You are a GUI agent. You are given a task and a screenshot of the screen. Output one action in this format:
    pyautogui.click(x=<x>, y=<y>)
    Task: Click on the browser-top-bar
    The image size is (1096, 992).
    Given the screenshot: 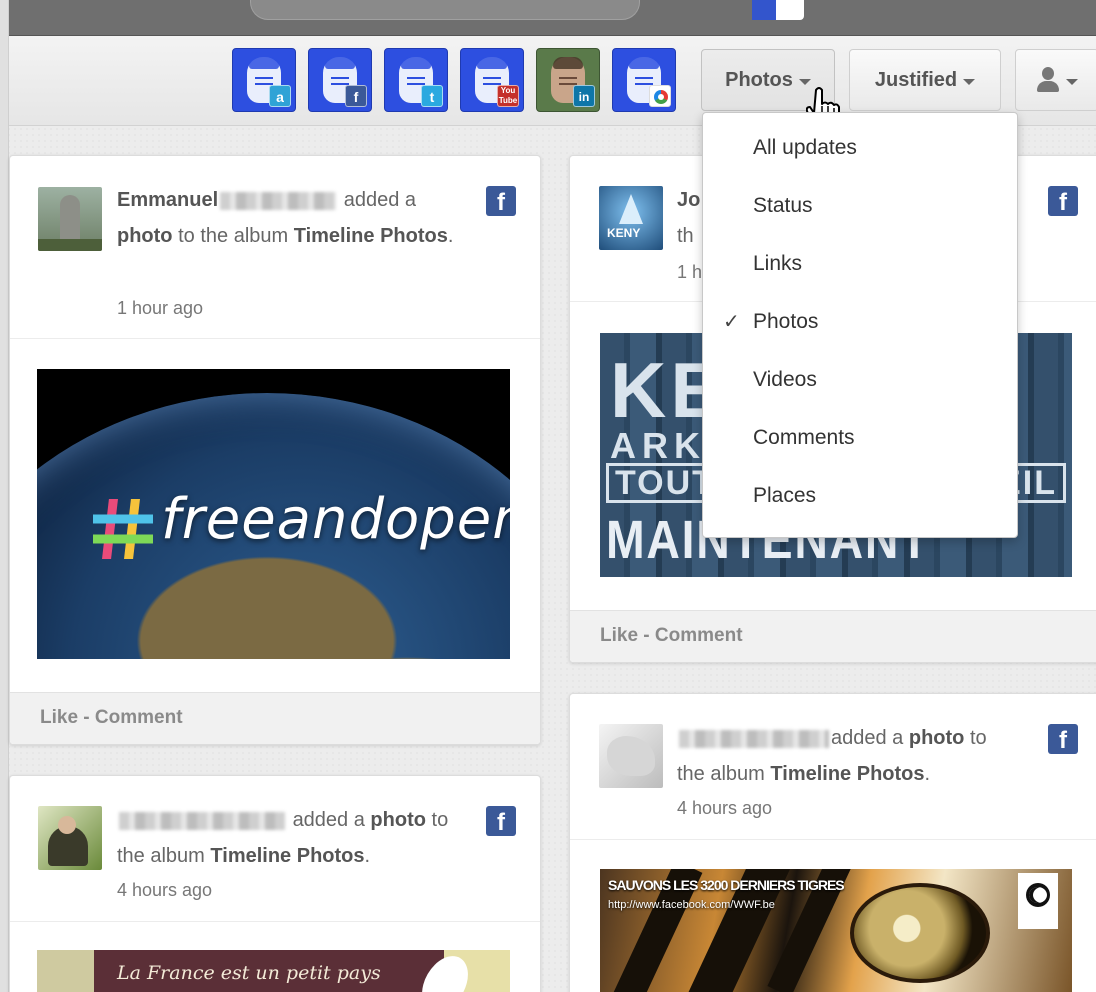 What is the action you would take?
    pyautogui.click(x=548, y=18)
    